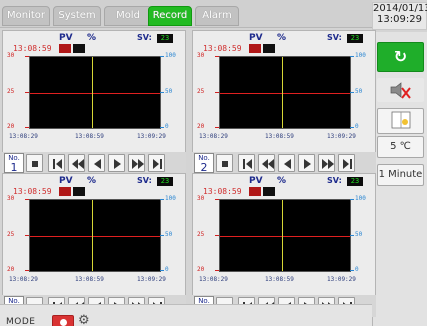  I want to click on interval-setting: 1 Minute, so click(400, 175).